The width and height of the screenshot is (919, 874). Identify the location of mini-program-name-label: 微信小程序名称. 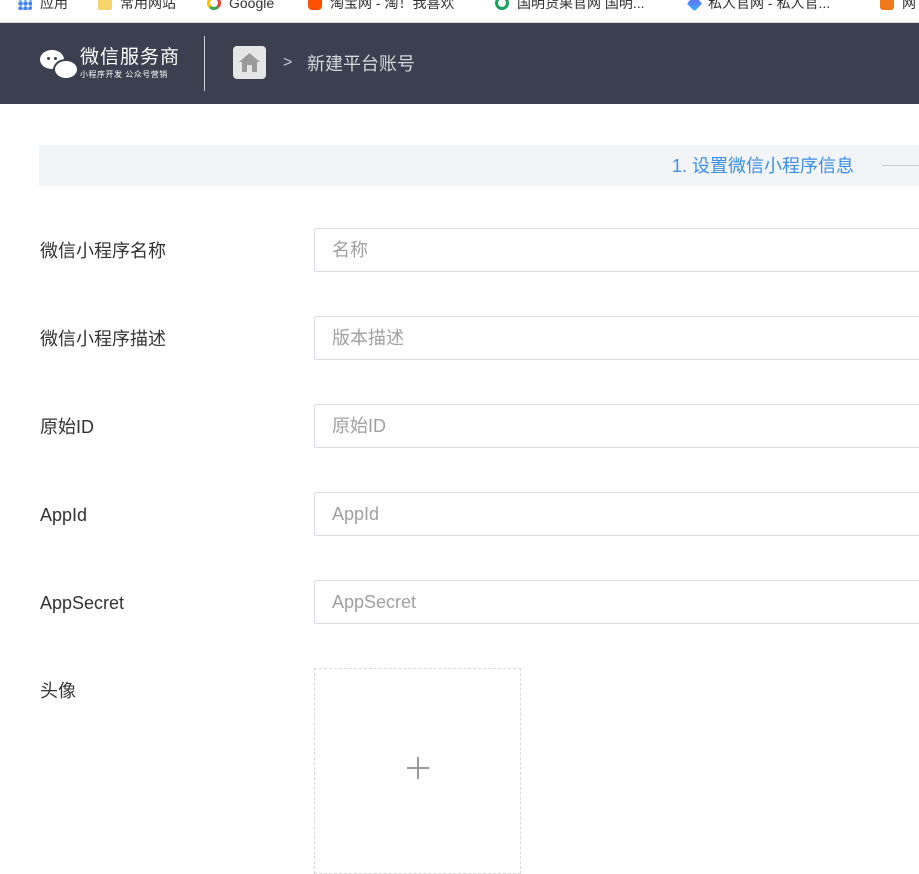
(103, 251).